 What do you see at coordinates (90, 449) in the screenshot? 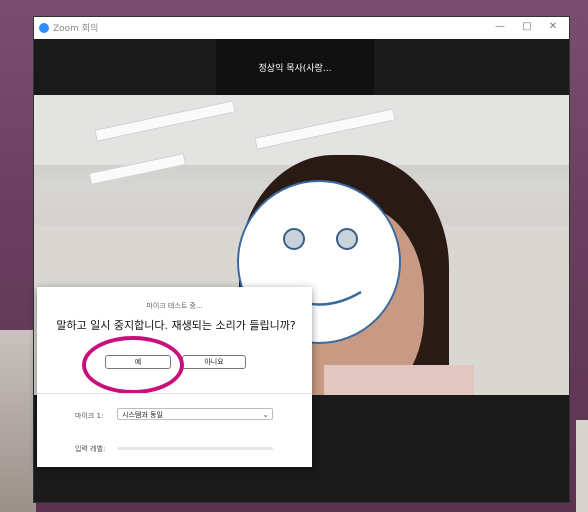
I see `input-level-label: 입력 레벨:` at bounding box center [90, 449].